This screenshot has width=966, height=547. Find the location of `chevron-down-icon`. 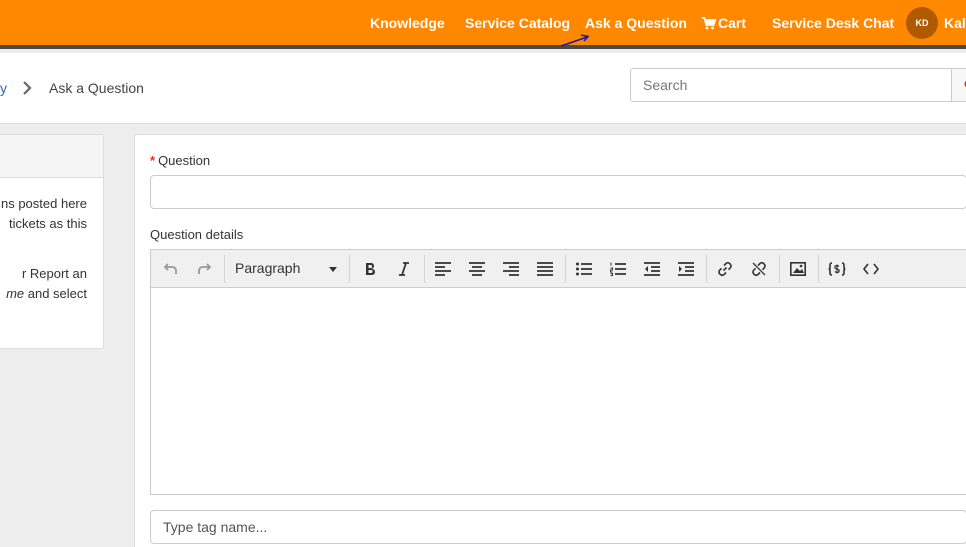

chevron-down-icon is located at coordinates (333, 269).